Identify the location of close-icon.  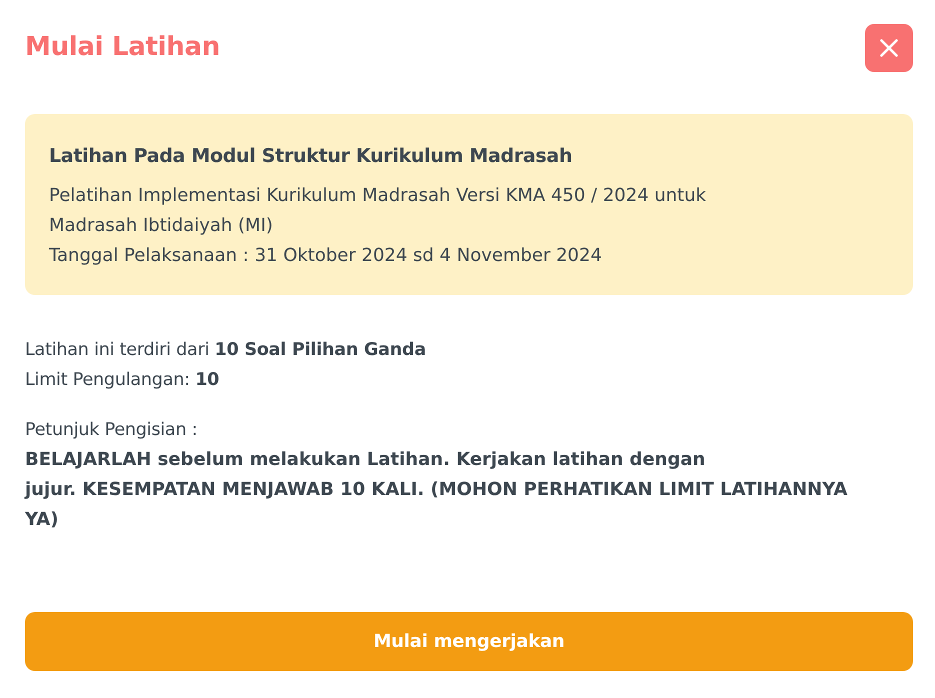
(889, 48).